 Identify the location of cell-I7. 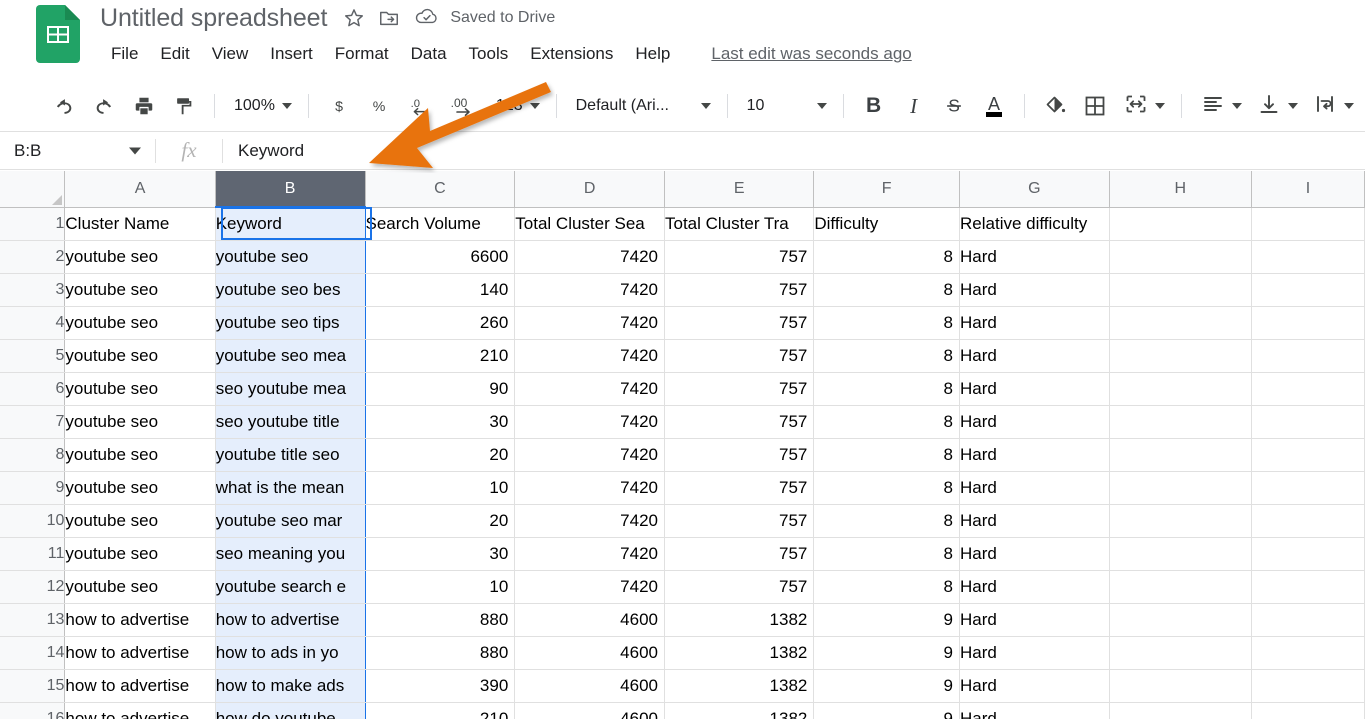
(1308, 422).